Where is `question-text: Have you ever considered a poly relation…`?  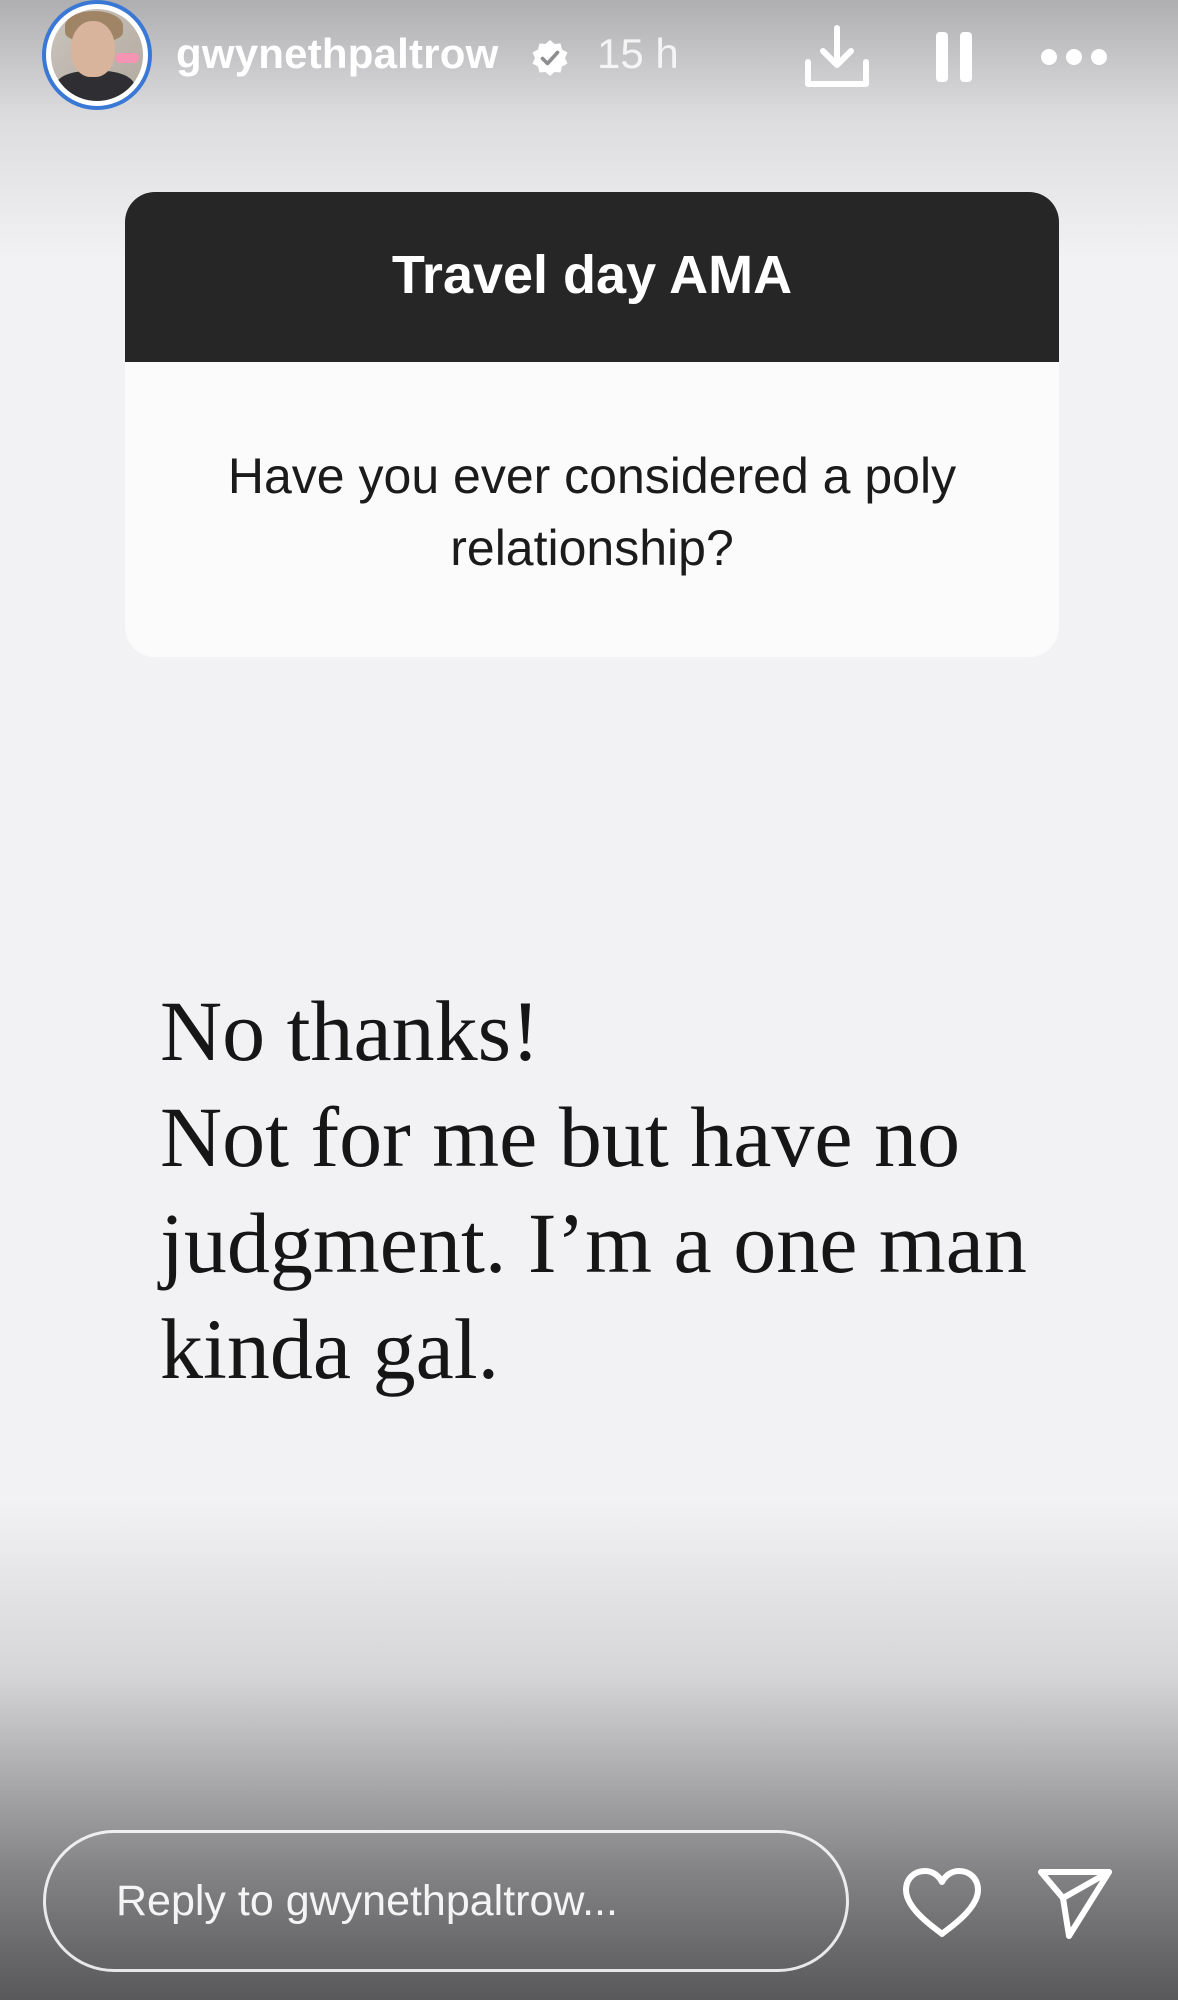 question-text: Have you ever considered a poly relation… is located at coordinates (592, 512).